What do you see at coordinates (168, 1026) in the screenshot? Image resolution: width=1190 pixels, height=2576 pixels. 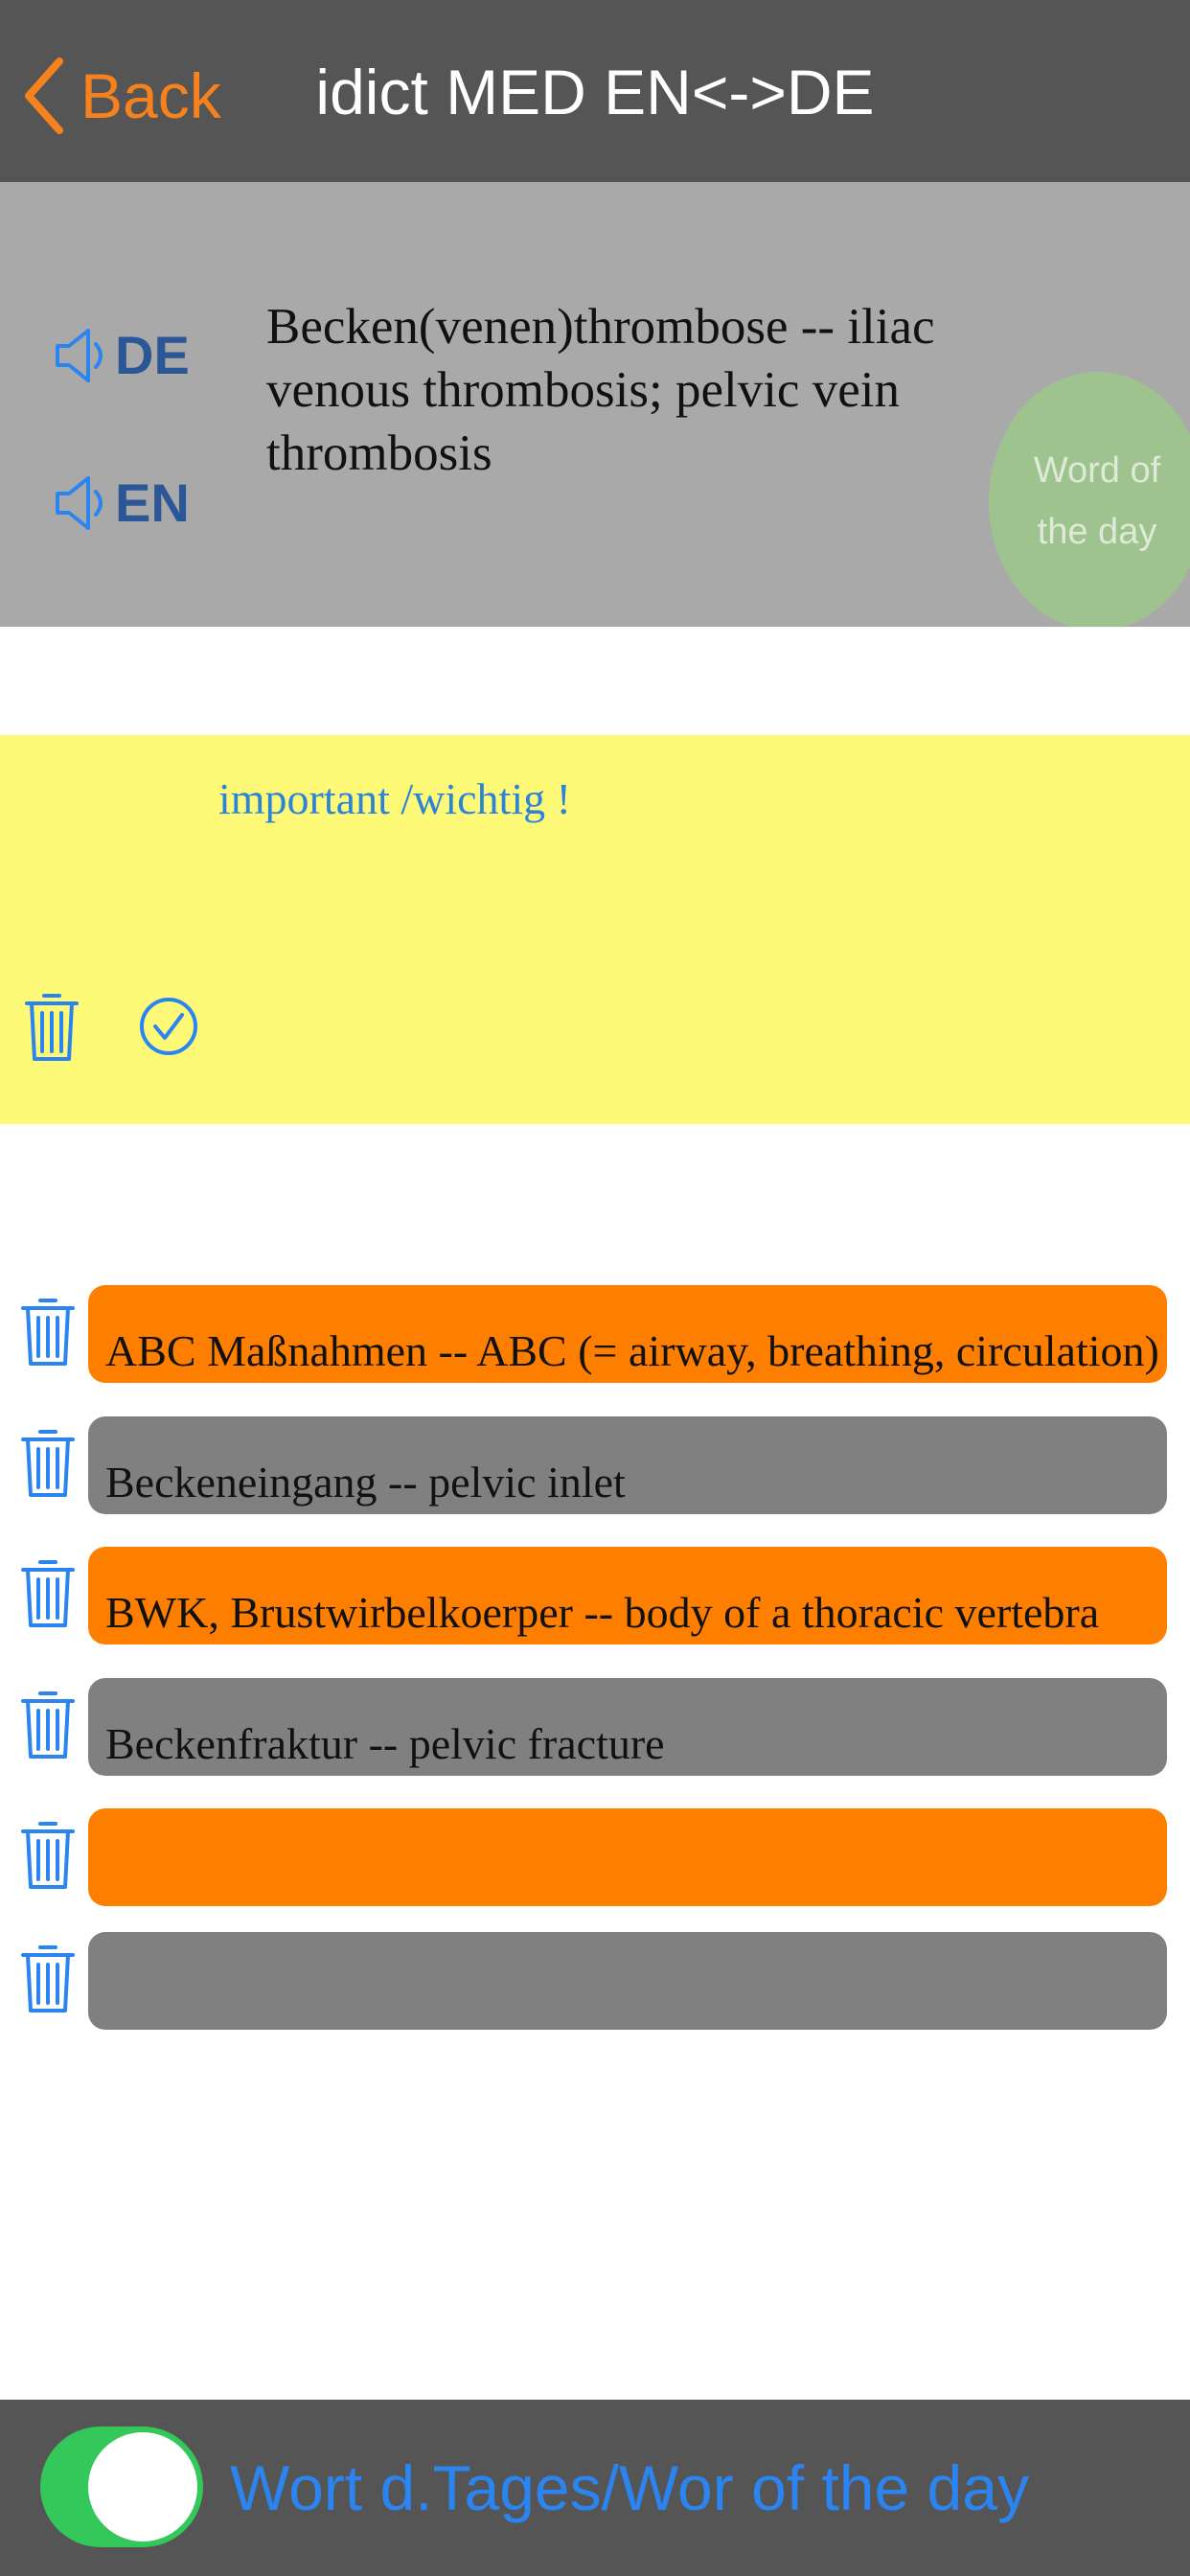 I see `checkmark-circle-icon` at bounding box center [168, 1026].